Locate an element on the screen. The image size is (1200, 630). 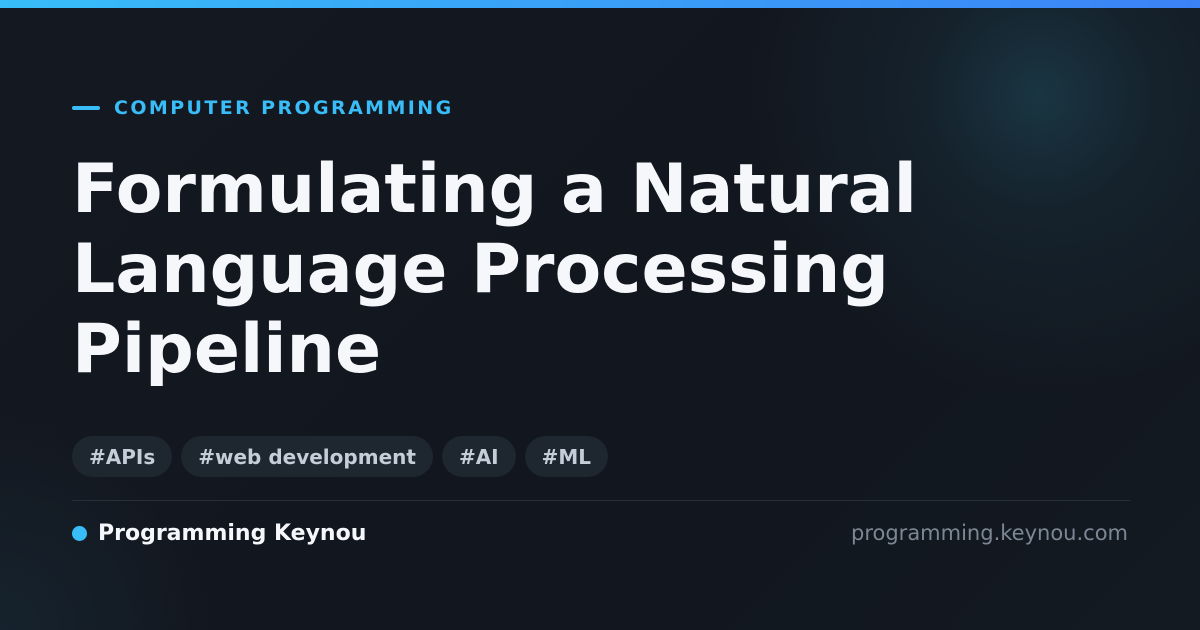
brand-dot-icon is located at coordinates (79, 533).